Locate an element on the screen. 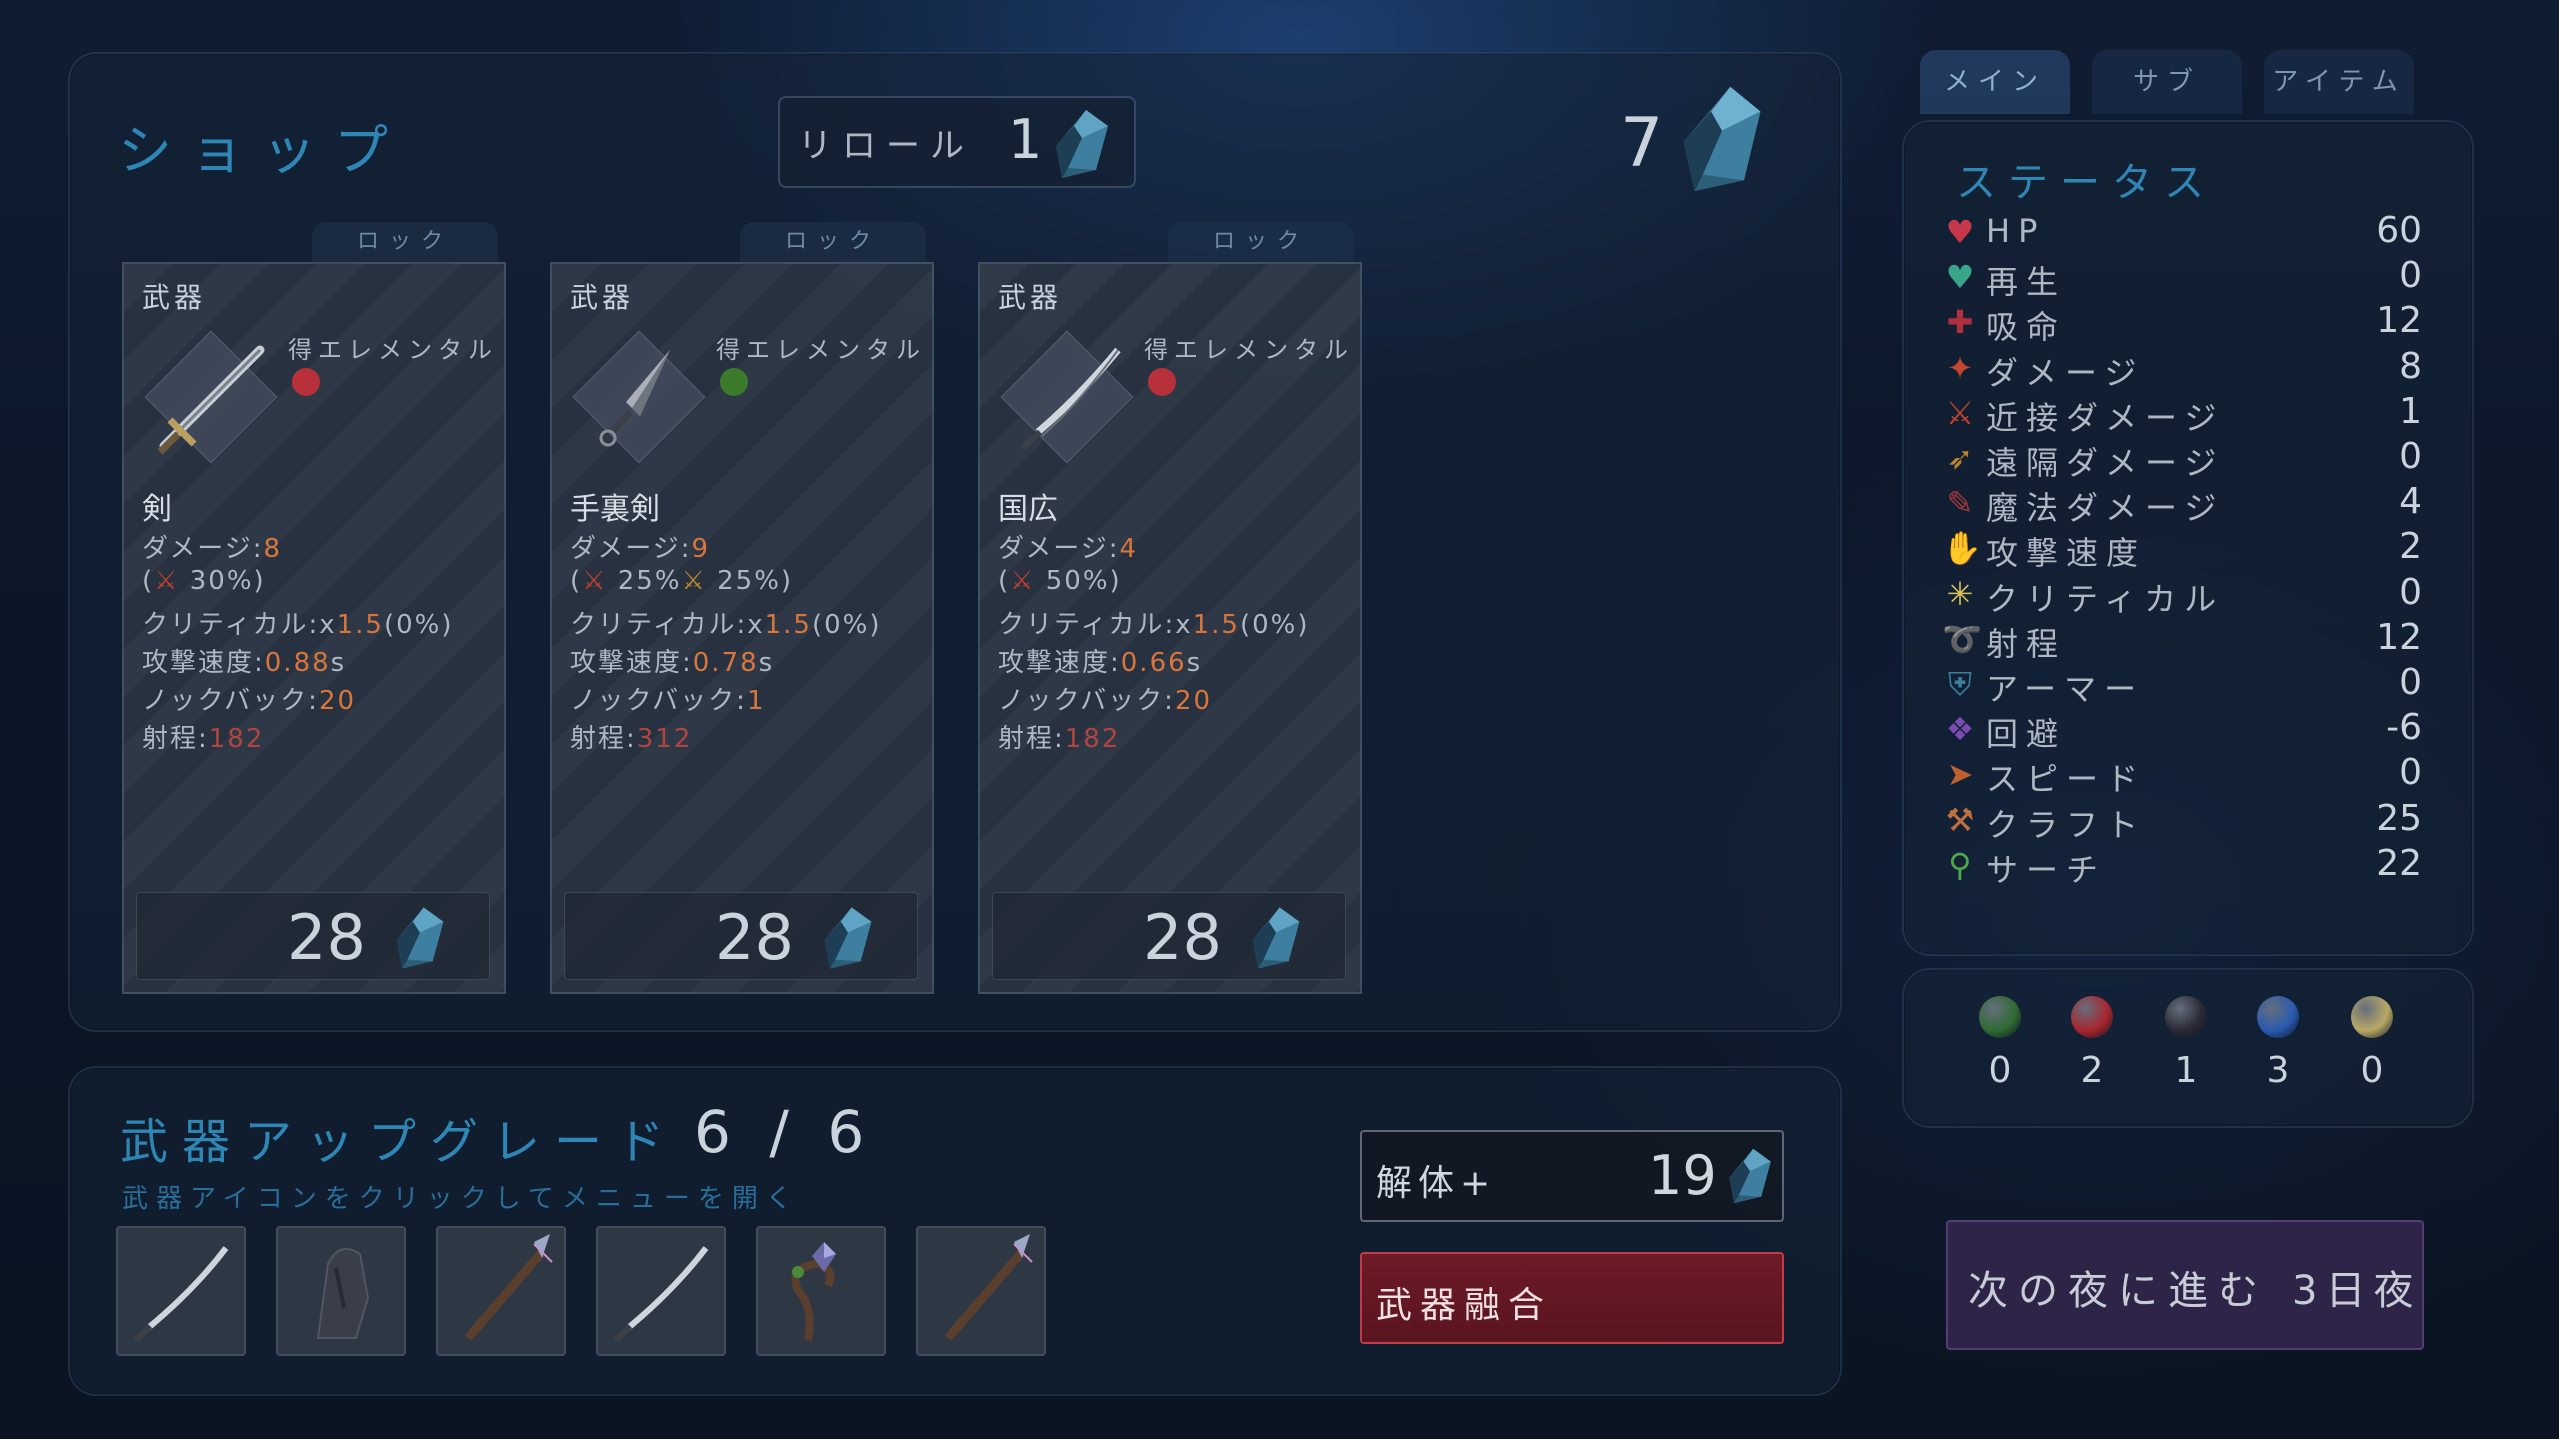  reroll-button: リロール 1 is located at coordinates (957, 142).